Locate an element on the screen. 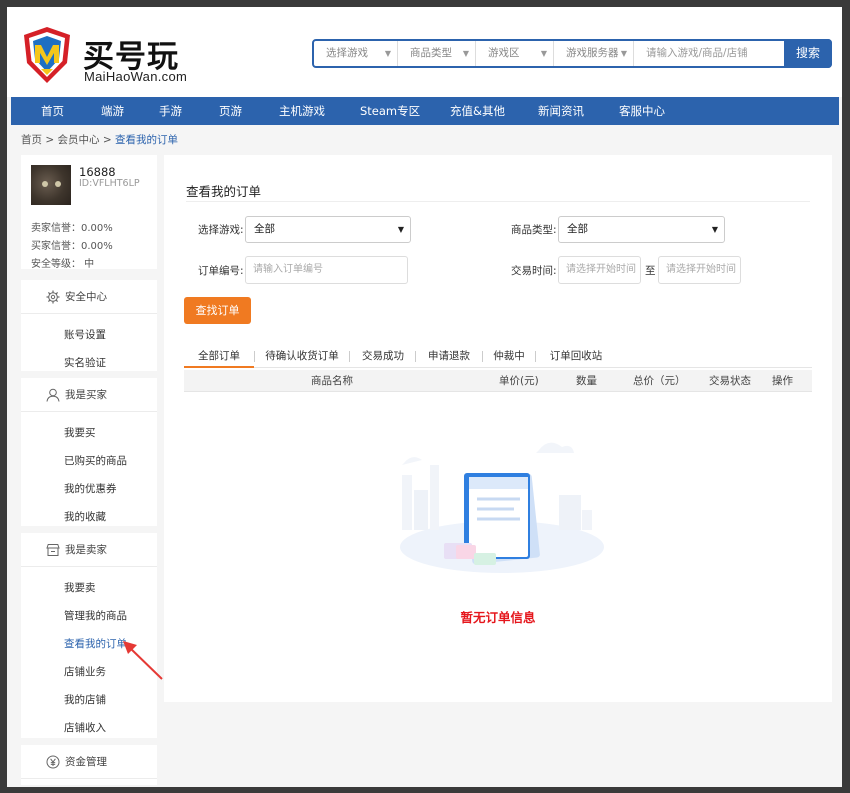 Image resolution: width=850 pixels, height=793 pixels. find-orders-button: 查找订单 is located at coordinates (217, 310).